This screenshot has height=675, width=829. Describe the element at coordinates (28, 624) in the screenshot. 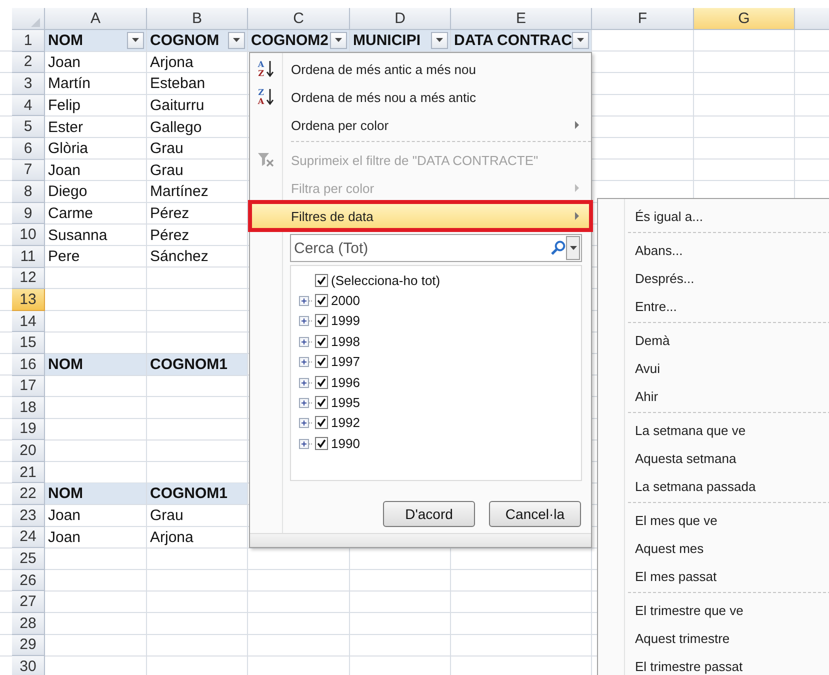

I see `row-header: 28` at that location.